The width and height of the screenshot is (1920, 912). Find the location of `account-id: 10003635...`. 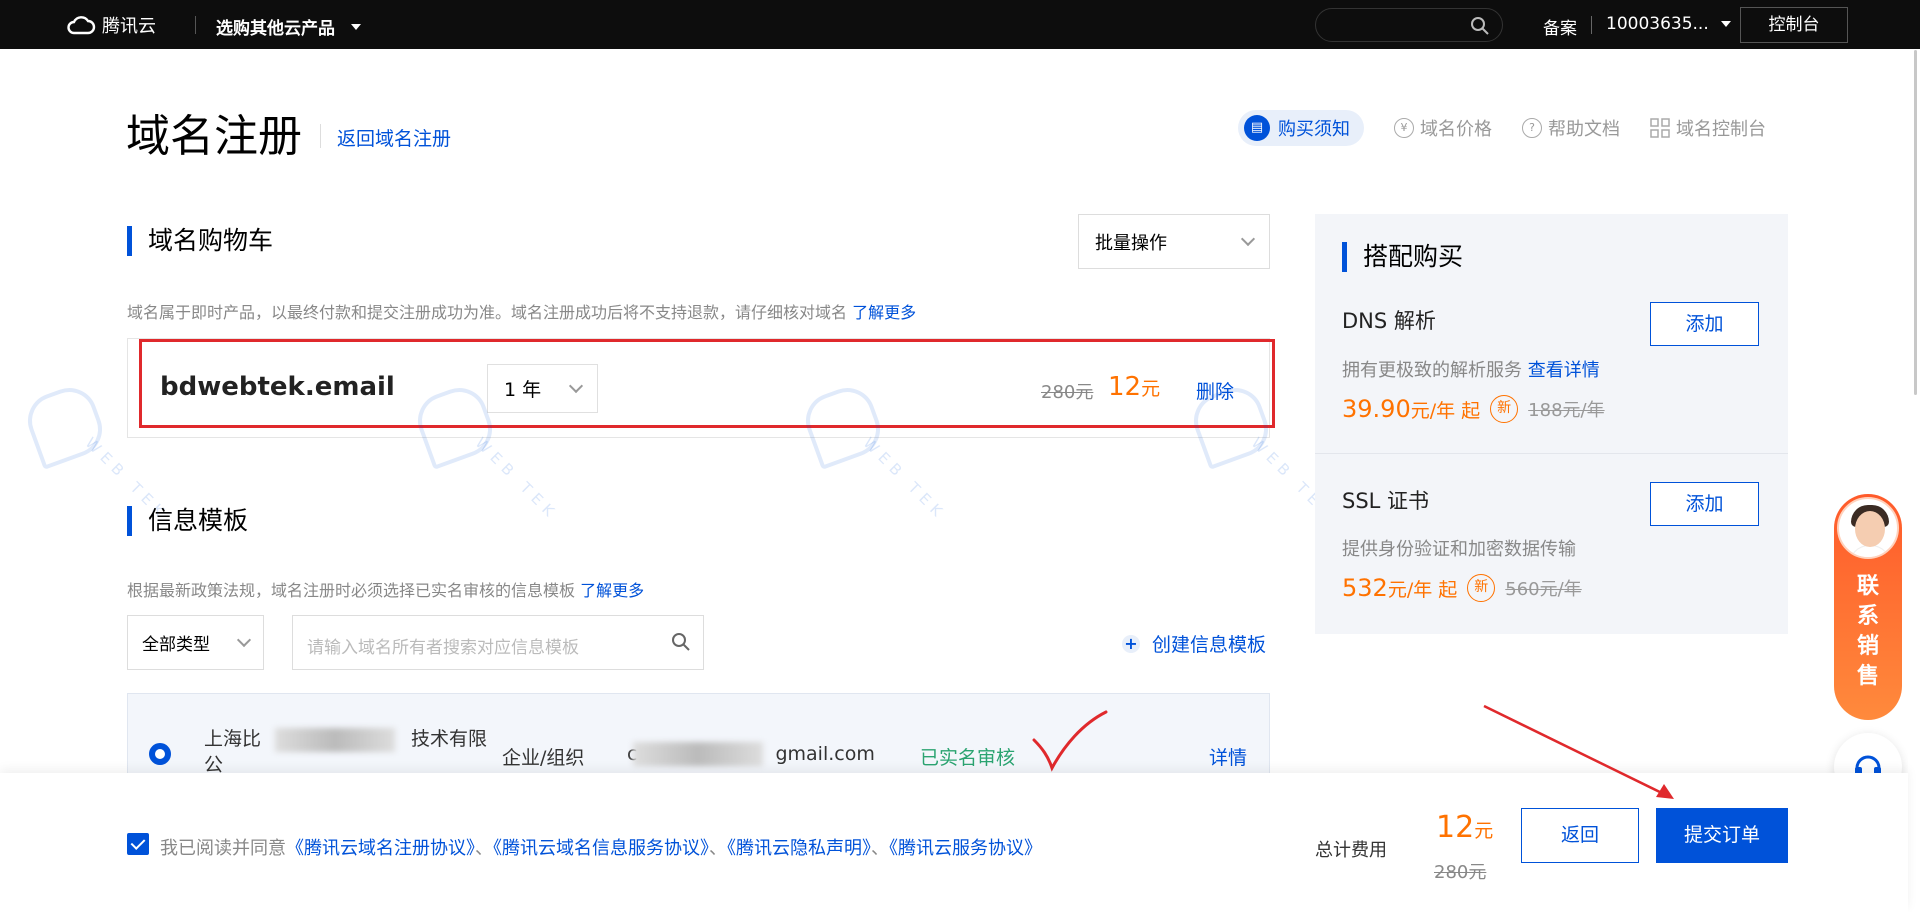

account-id: 10003635... is located at coordinates (1657, 24).